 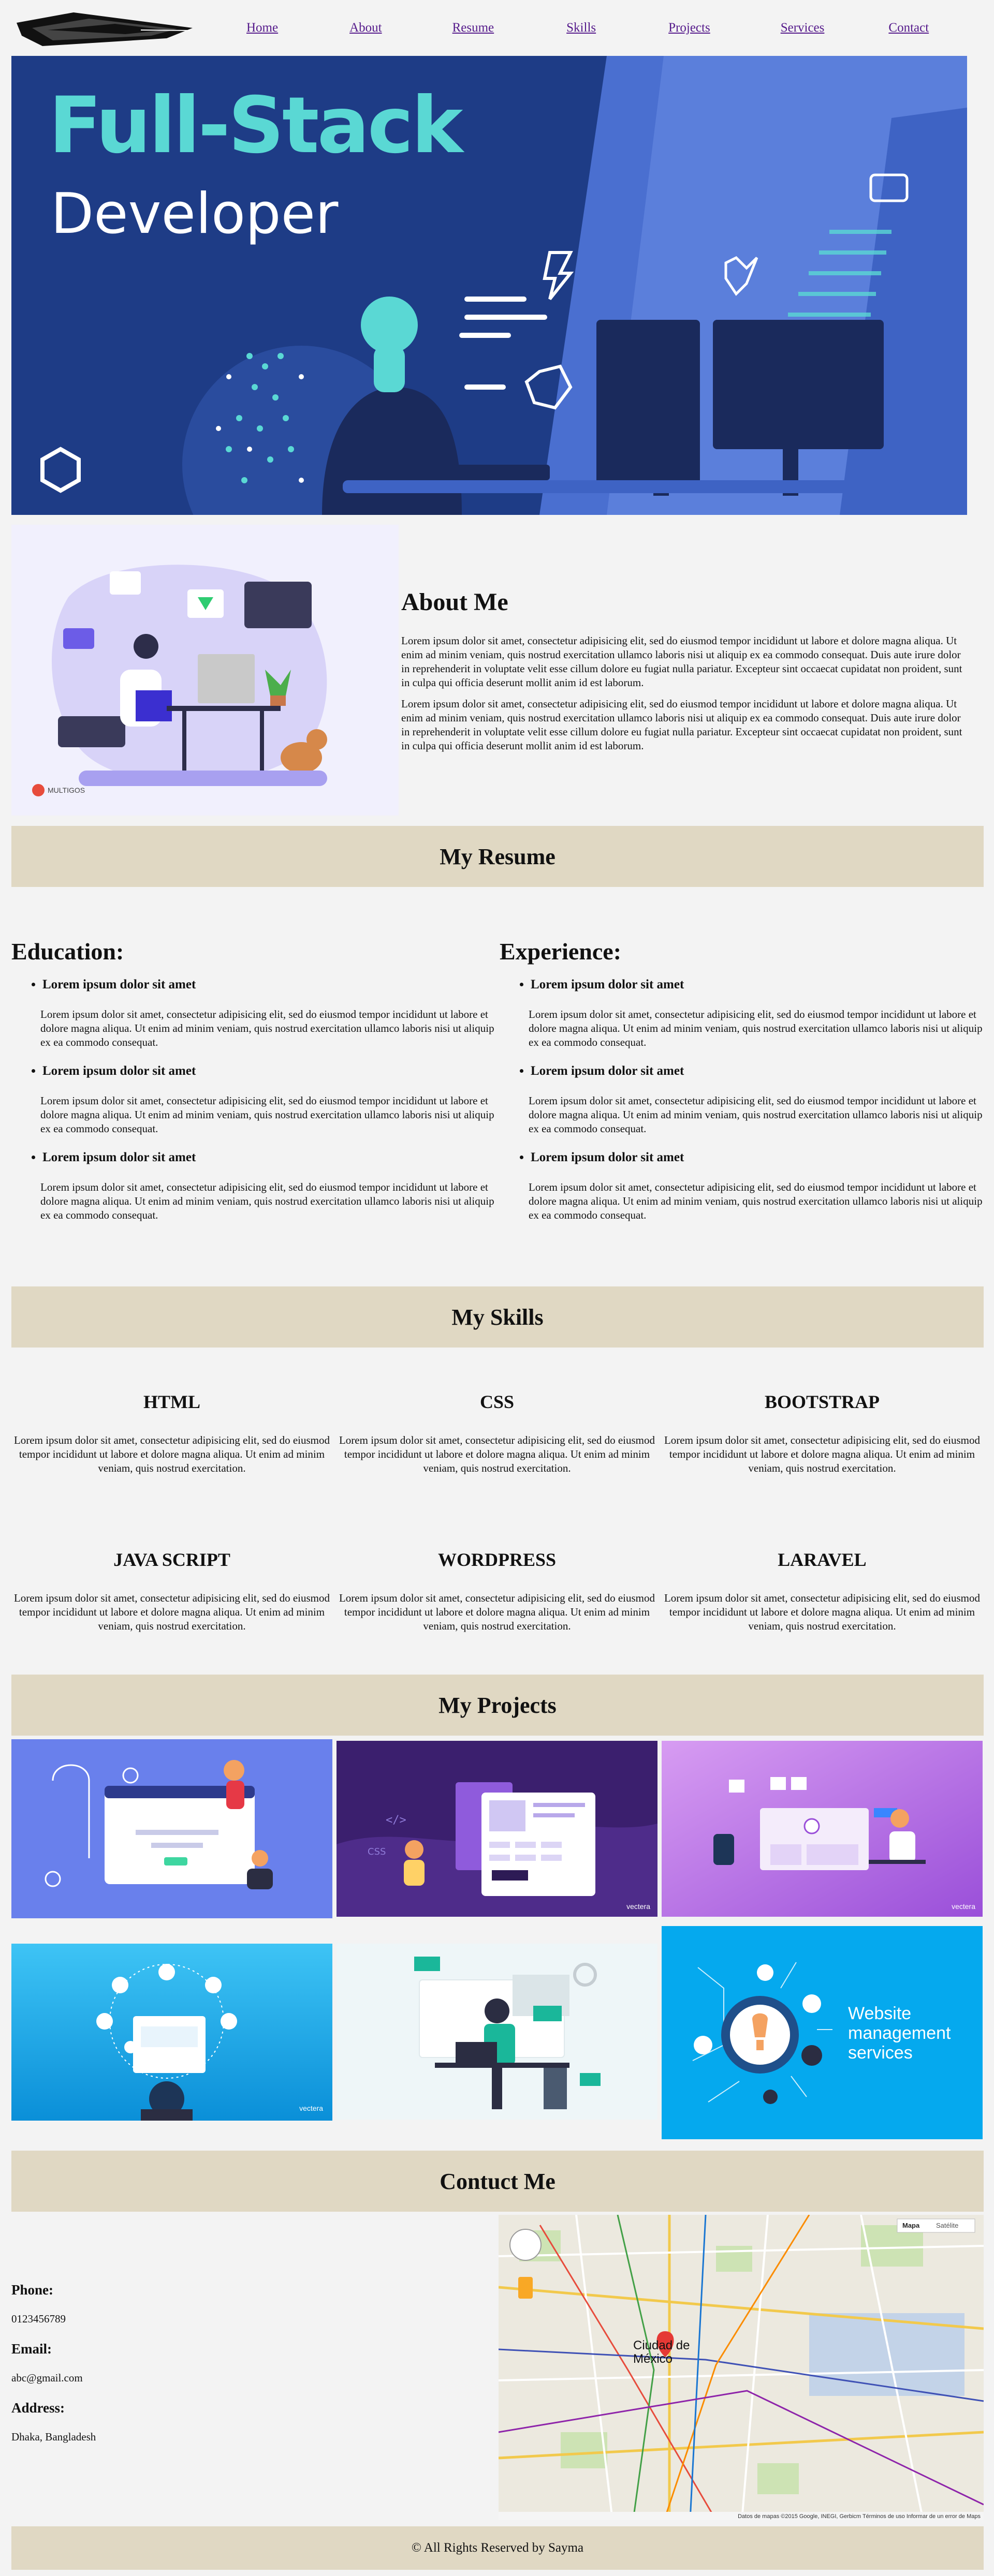 I want to click on skill-name: CSS, so click(x=497, y=1401).